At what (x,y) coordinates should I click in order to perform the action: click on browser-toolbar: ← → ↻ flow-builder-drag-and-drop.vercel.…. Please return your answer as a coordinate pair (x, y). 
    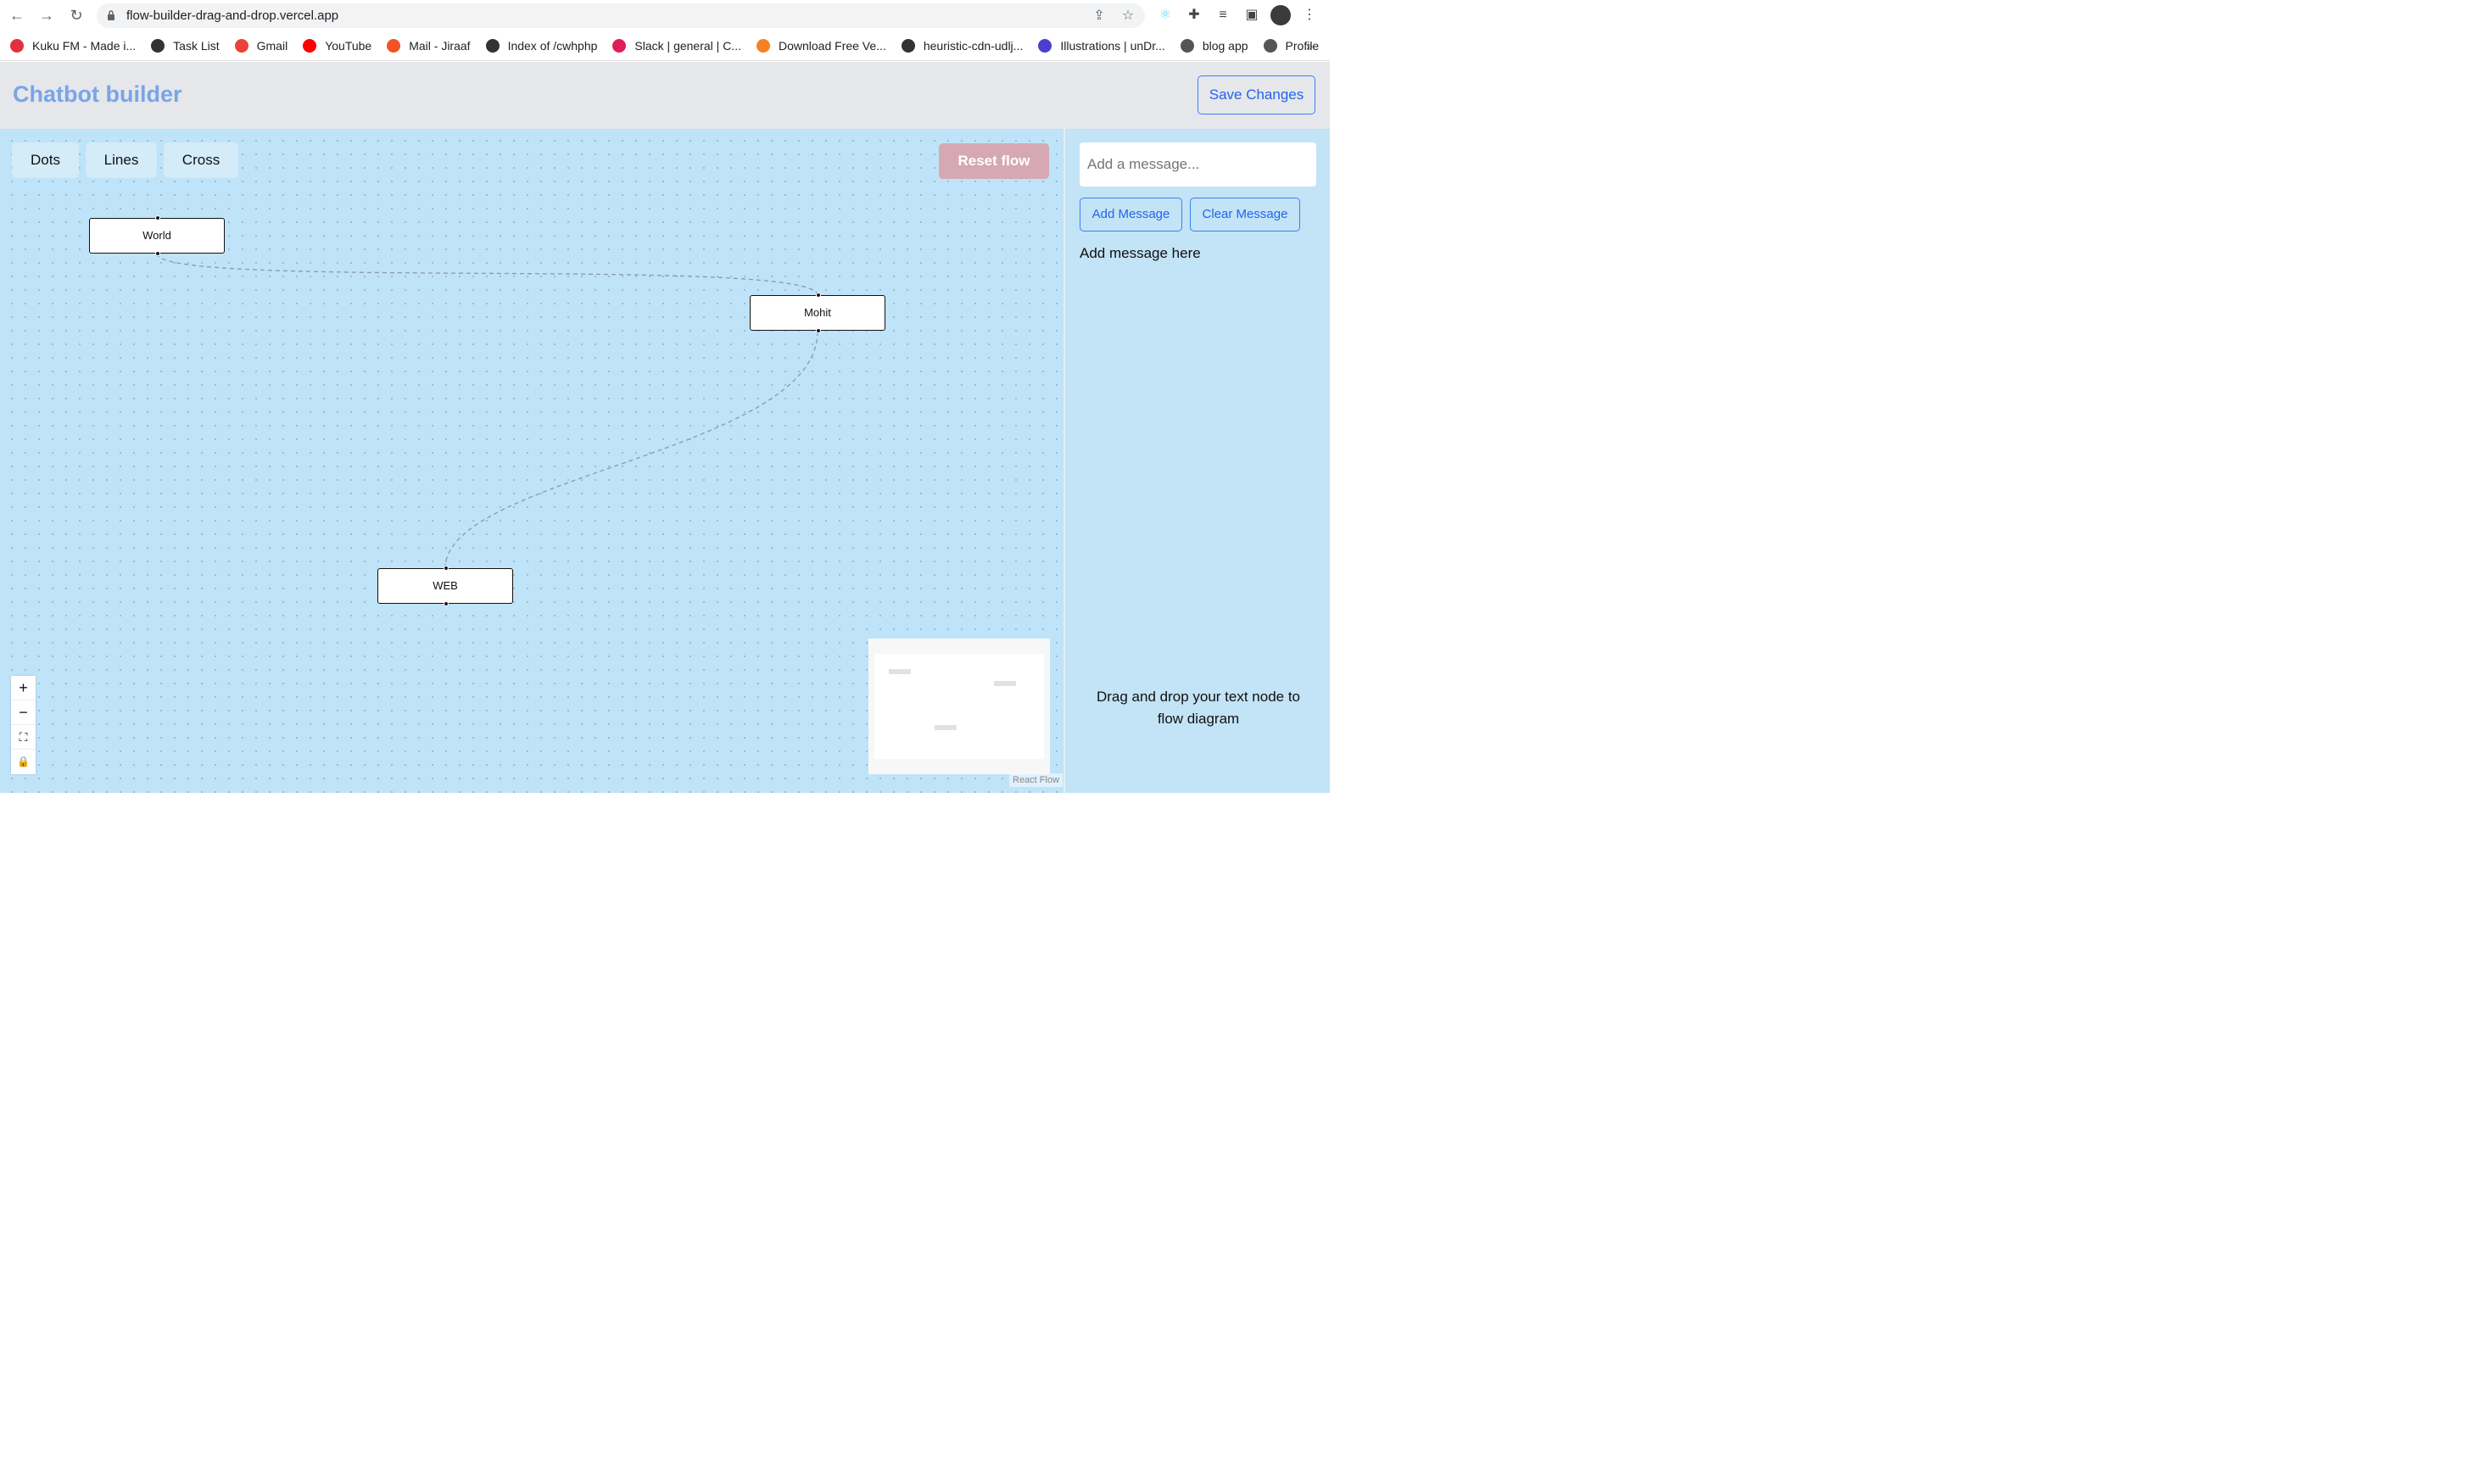
    Looking at the image, I should click on (665, 16).